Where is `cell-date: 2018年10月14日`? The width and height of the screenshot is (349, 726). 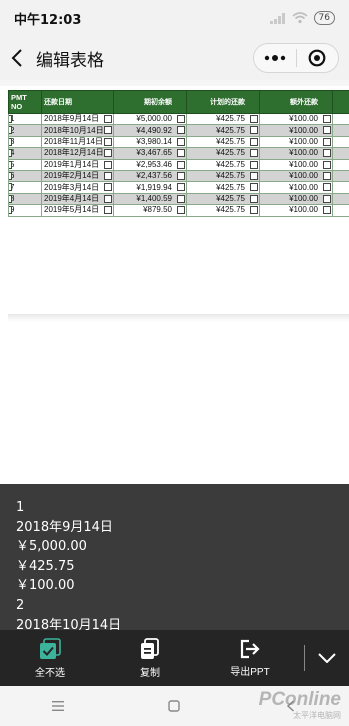
cell-date: 2018年10月14日 is located at coordinates (77, 130).